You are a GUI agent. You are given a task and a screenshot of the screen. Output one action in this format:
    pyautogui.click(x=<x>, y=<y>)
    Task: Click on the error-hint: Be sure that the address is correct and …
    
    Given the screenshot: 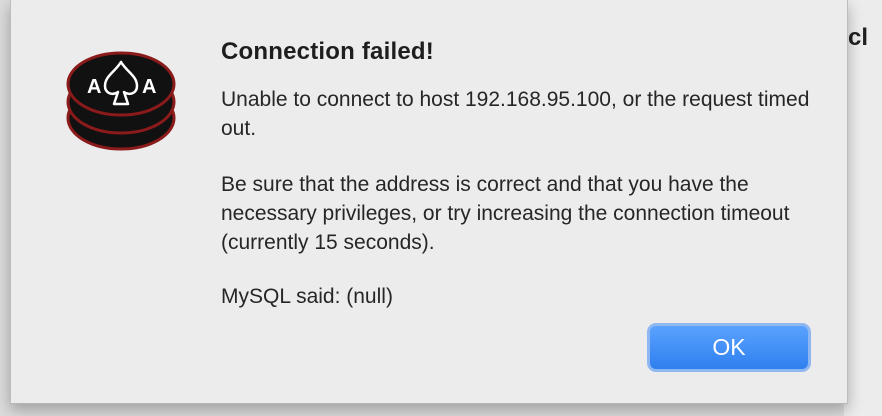 What is the action you would take?
    pyautogui.click(x=505, y=213)
    